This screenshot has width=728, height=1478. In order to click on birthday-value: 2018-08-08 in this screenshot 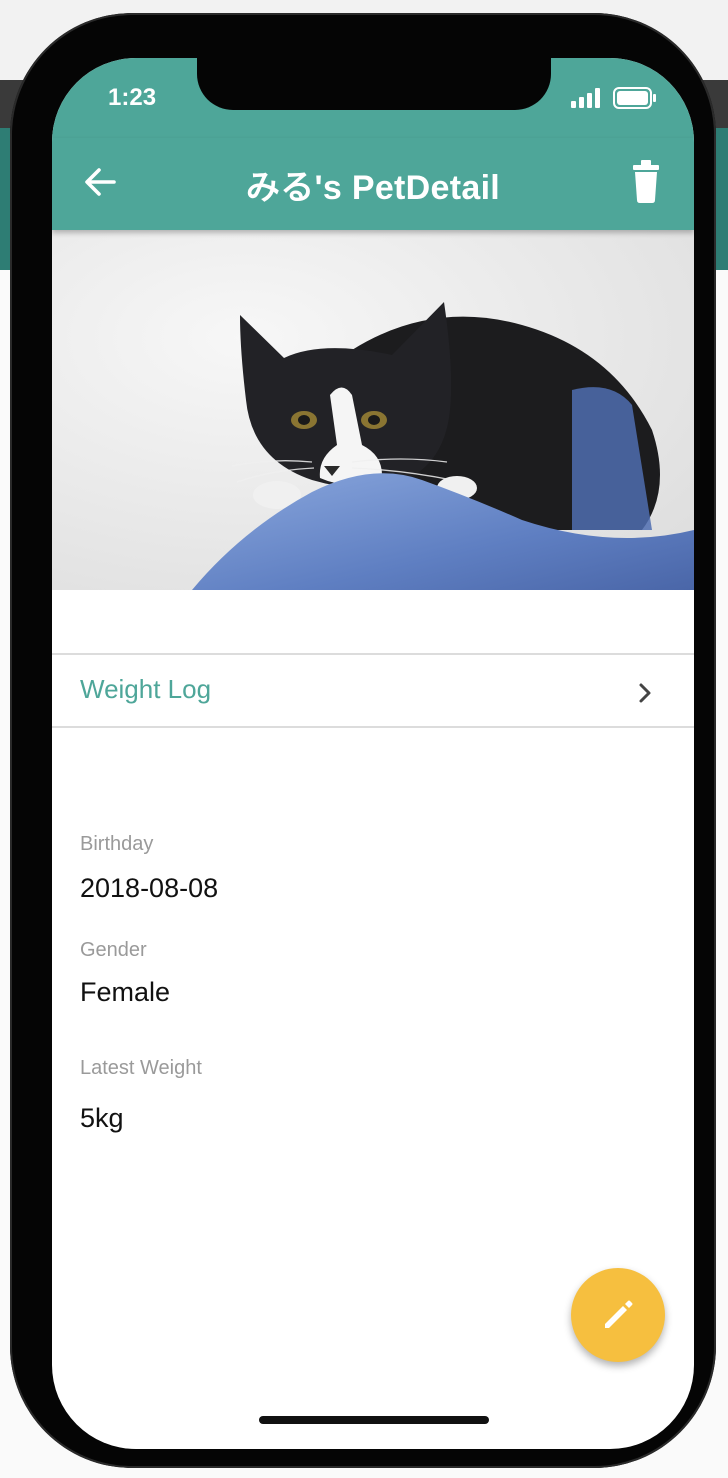, I will do `click(149, 888)`.